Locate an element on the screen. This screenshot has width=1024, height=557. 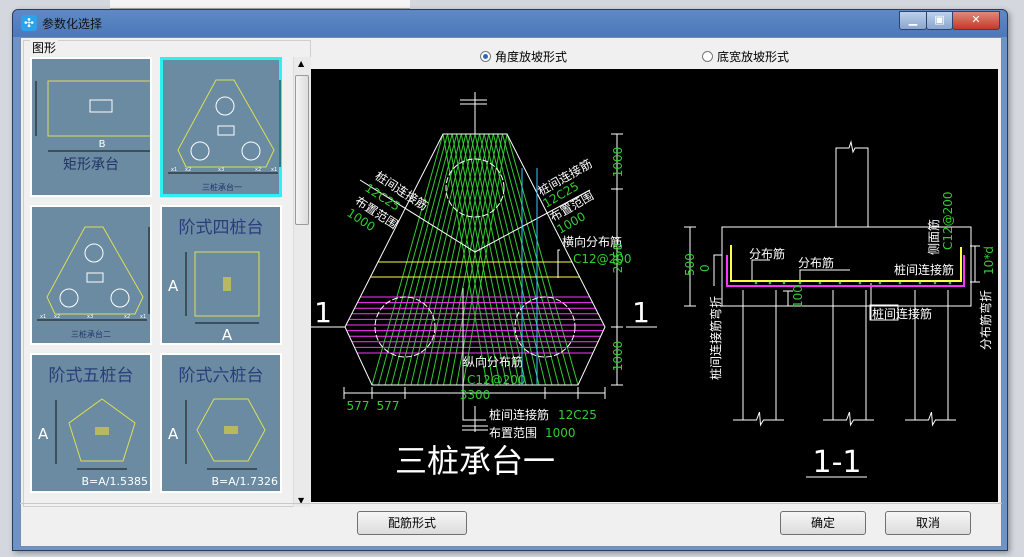
svg-text: B is located at coordinates (102, 144).